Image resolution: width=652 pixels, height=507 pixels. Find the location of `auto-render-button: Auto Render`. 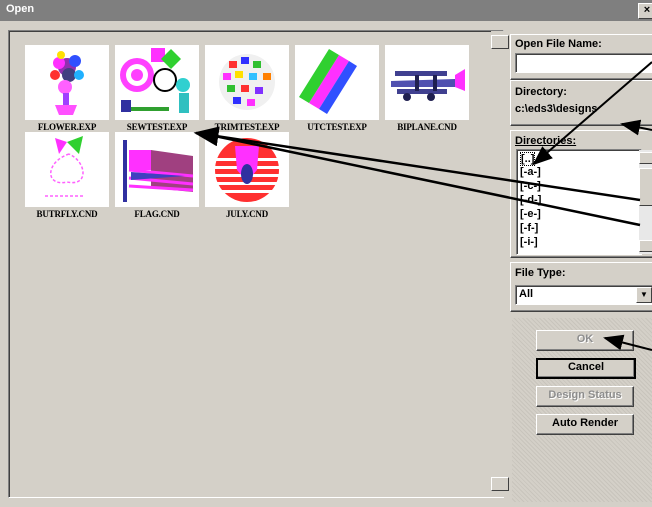

auto-render-button: Auto Render is located at coordinates (585, 424).